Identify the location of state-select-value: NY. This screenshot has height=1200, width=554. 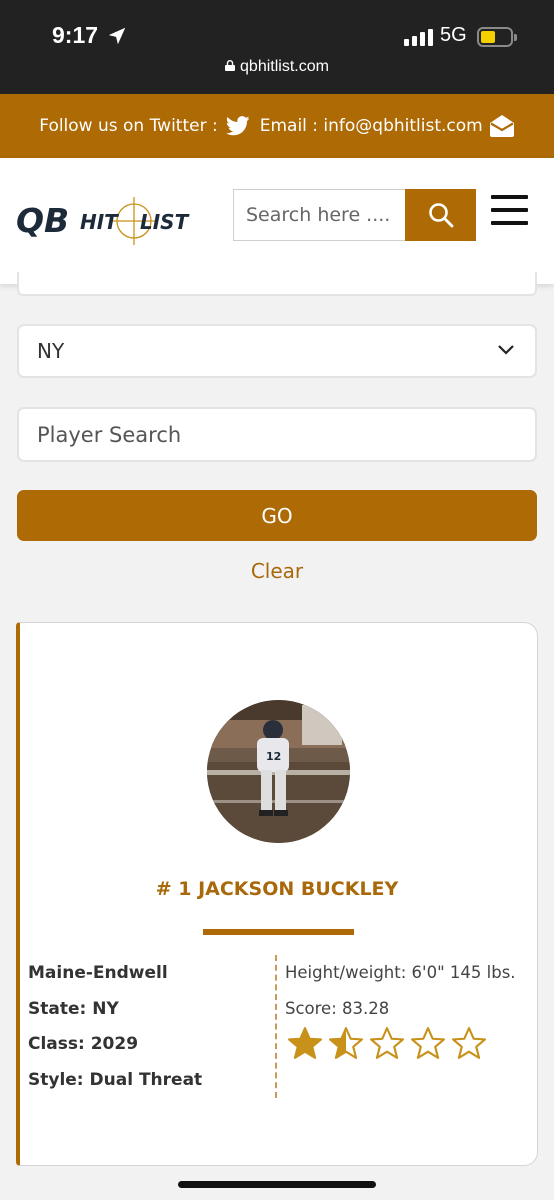
(51, 351).